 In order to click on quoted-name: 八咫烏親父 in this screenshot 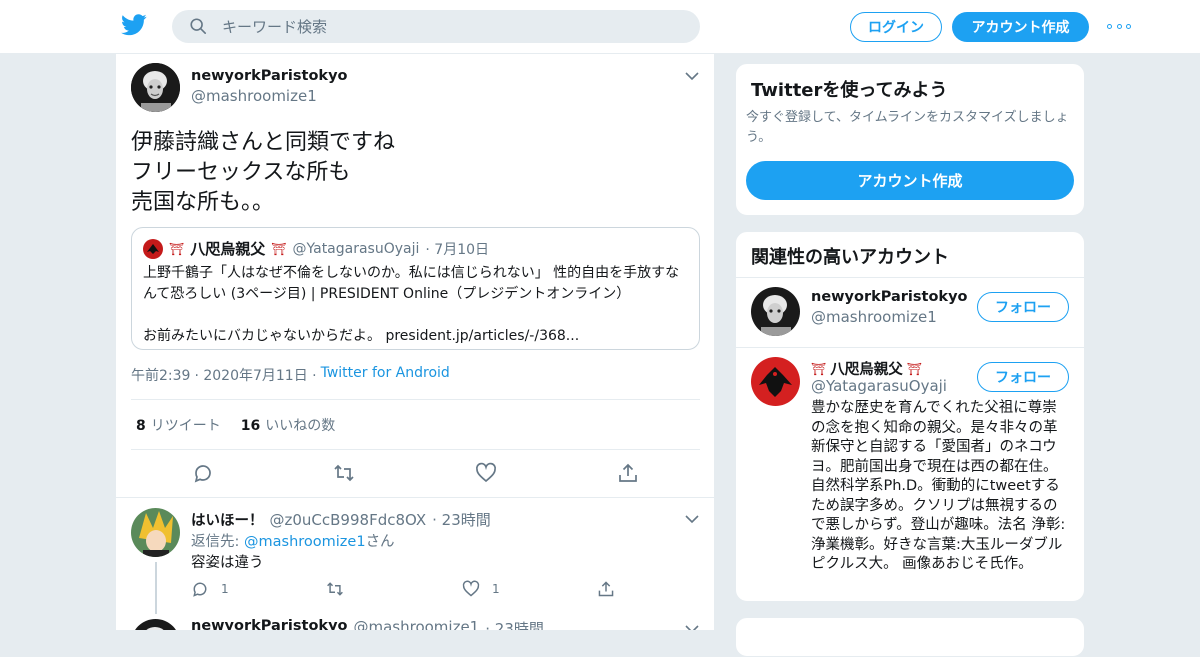, I will do `click(228, 249)`.